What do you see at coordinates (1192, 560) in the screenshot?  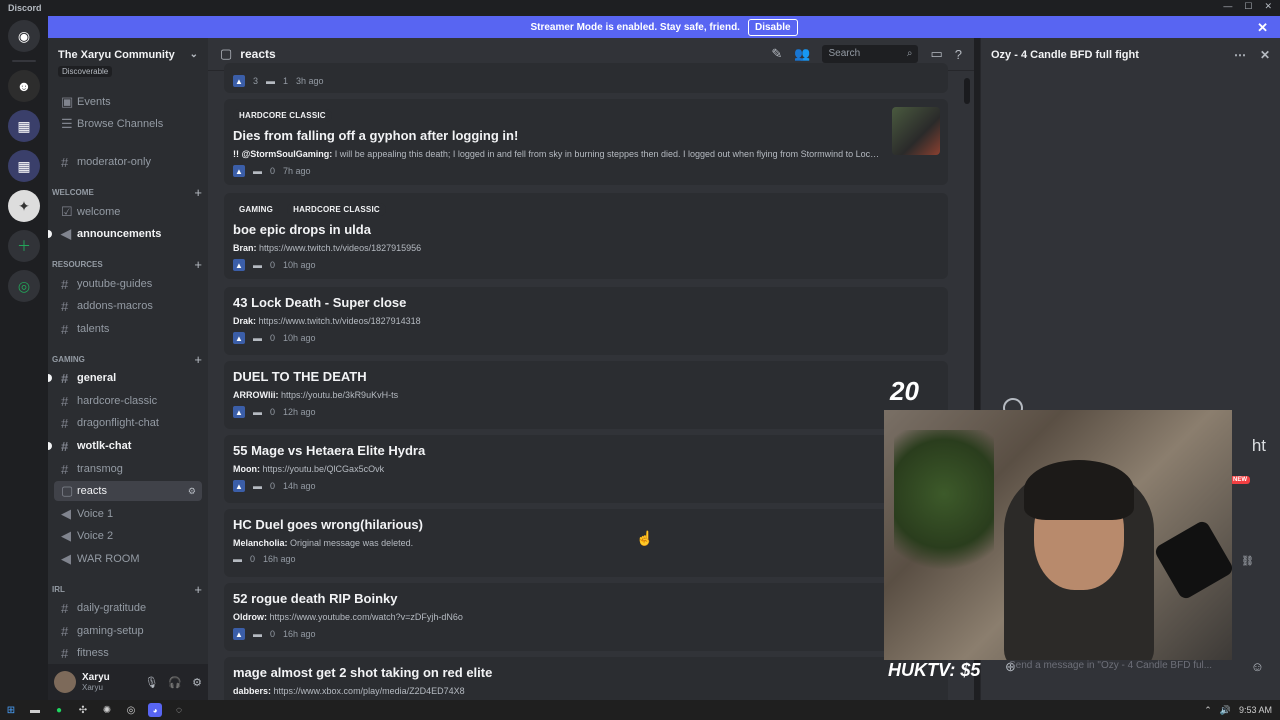 I see `microphone-shape` at bounding box center [1192, 560].